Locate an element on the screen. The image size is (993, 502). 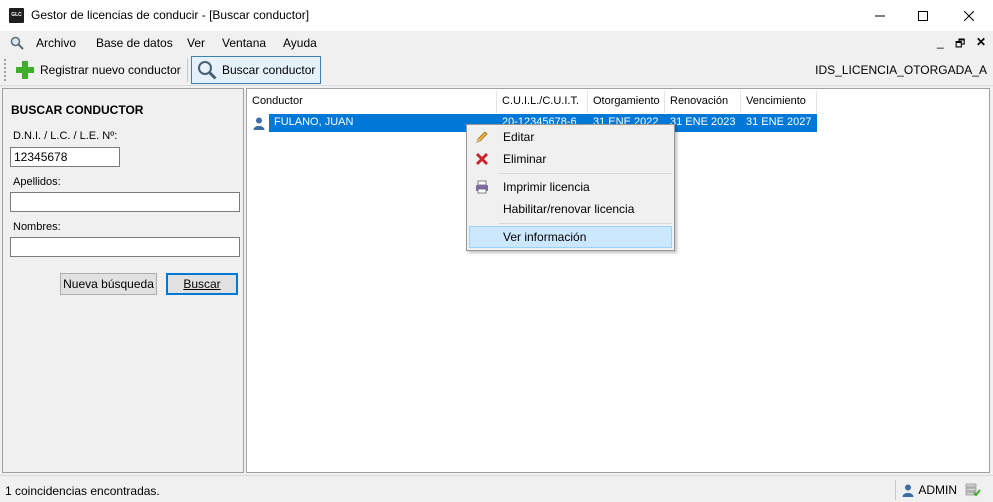
toolbar-separator is located at coordinates (187, 70).